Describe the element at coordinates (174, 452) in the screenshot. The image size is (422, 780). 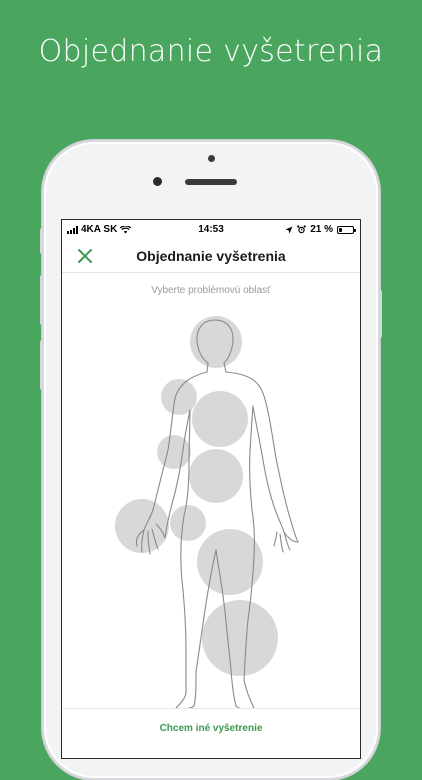
I see `zone-right-elbow` at that location.